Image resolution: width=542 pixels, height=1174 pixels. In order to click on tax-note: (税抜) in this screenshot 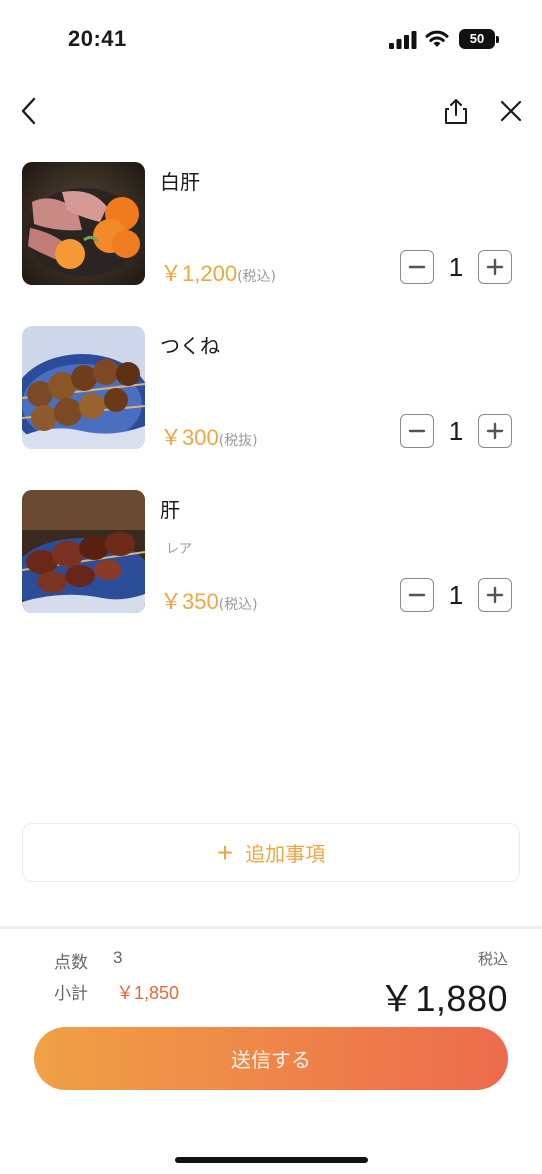, I will do `click(238, 441)`.